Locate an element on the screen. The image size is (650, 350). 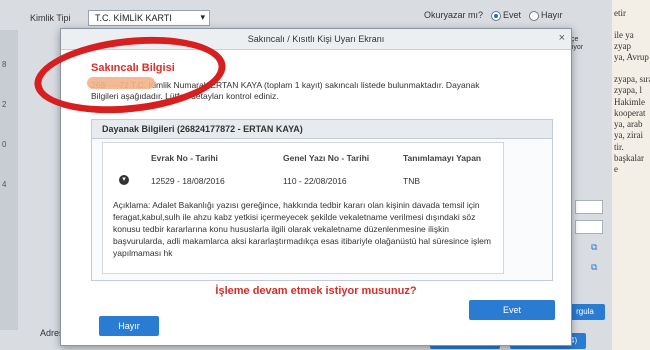
kimlik-tipi-value: T.C. KİMLİK KARTI is located at coordinates (133, 18).